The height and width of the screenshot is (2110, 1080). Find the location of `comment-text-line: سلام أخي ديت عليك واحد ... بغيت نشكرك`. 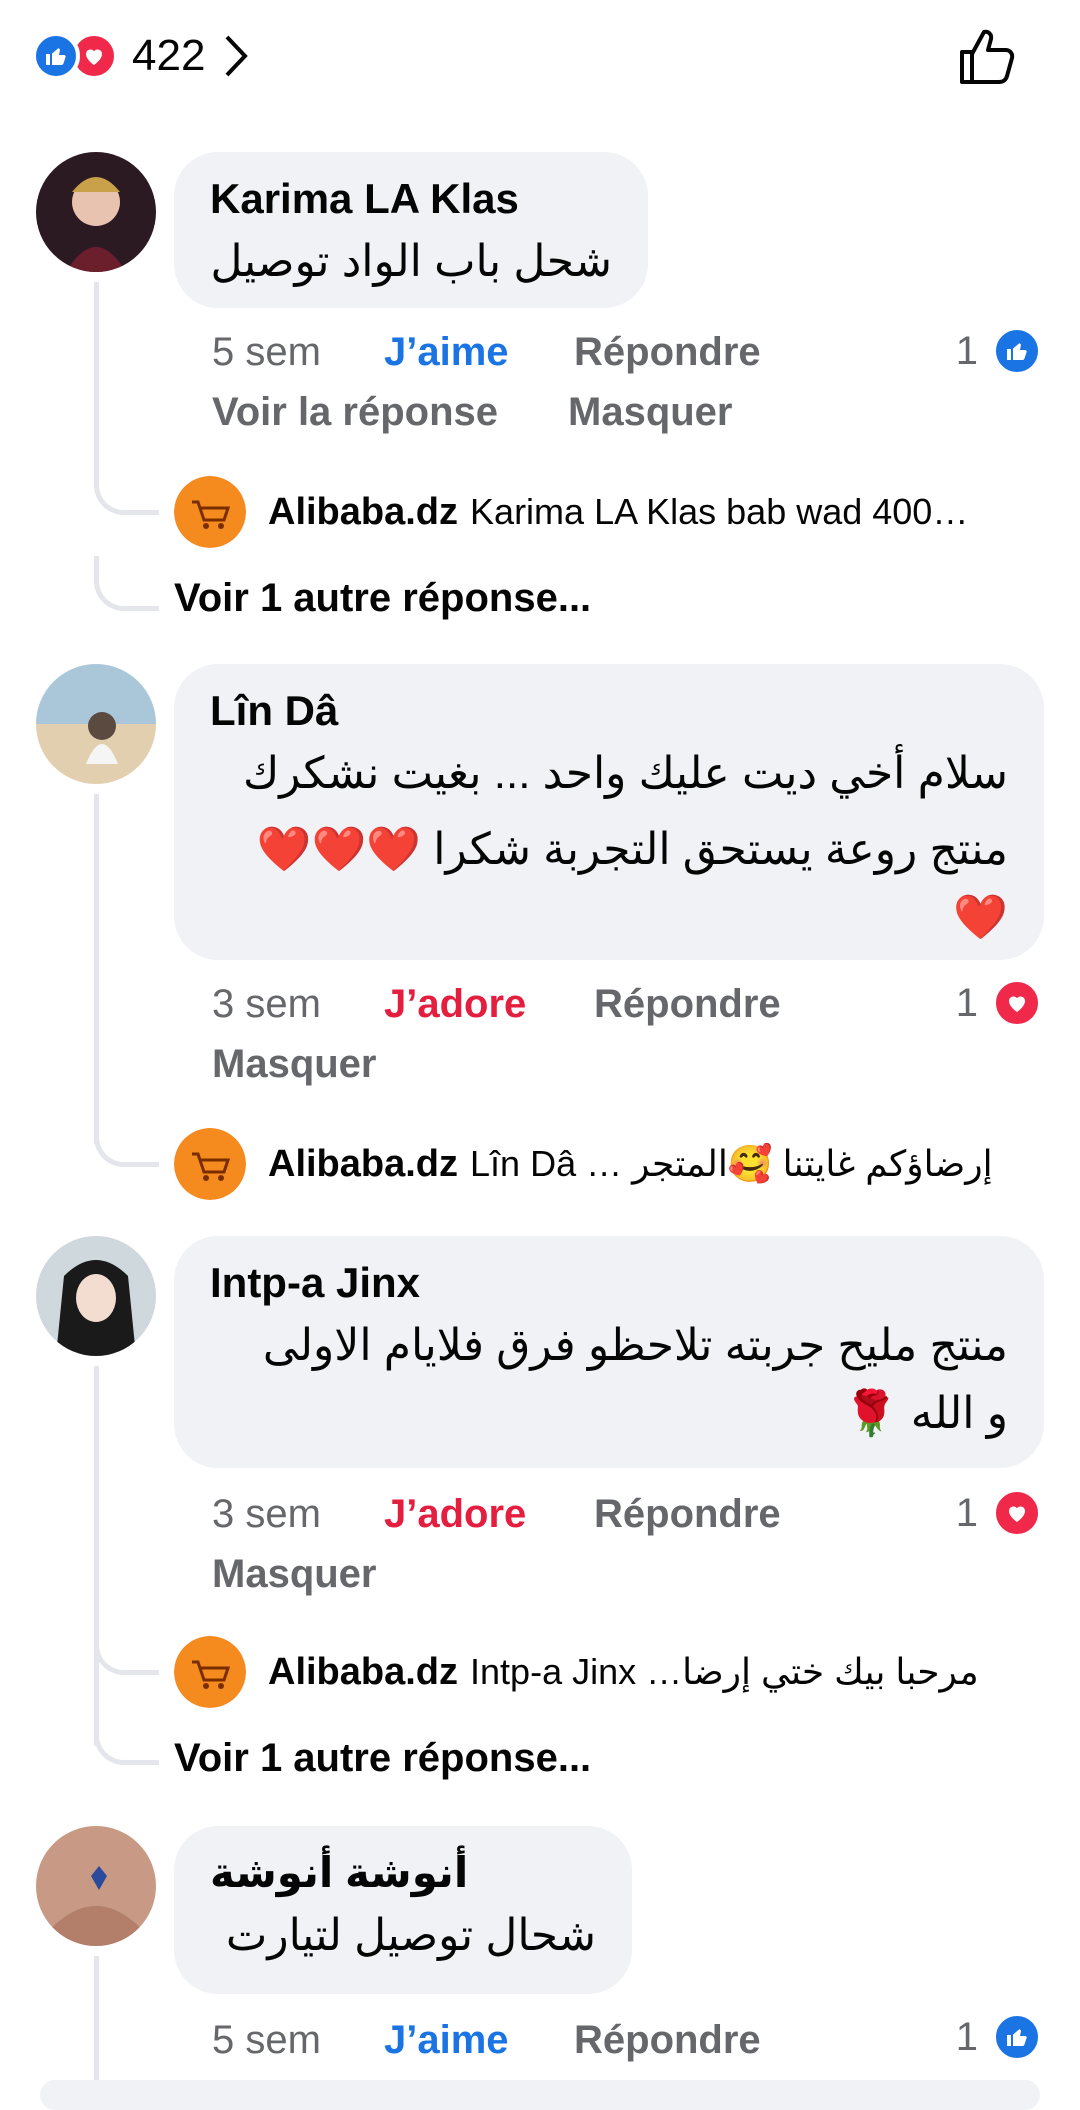

comment-text-line: سلام أخي ديت عليك واحد ... بغيت نشكرك is located at coordinates (625, 773).